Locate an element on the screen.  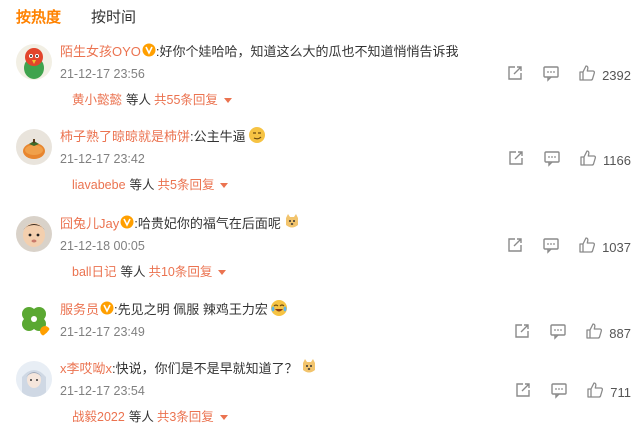
view-replies-link: ball日记 等人 共10条回复 is located at coordinates (149, 272).